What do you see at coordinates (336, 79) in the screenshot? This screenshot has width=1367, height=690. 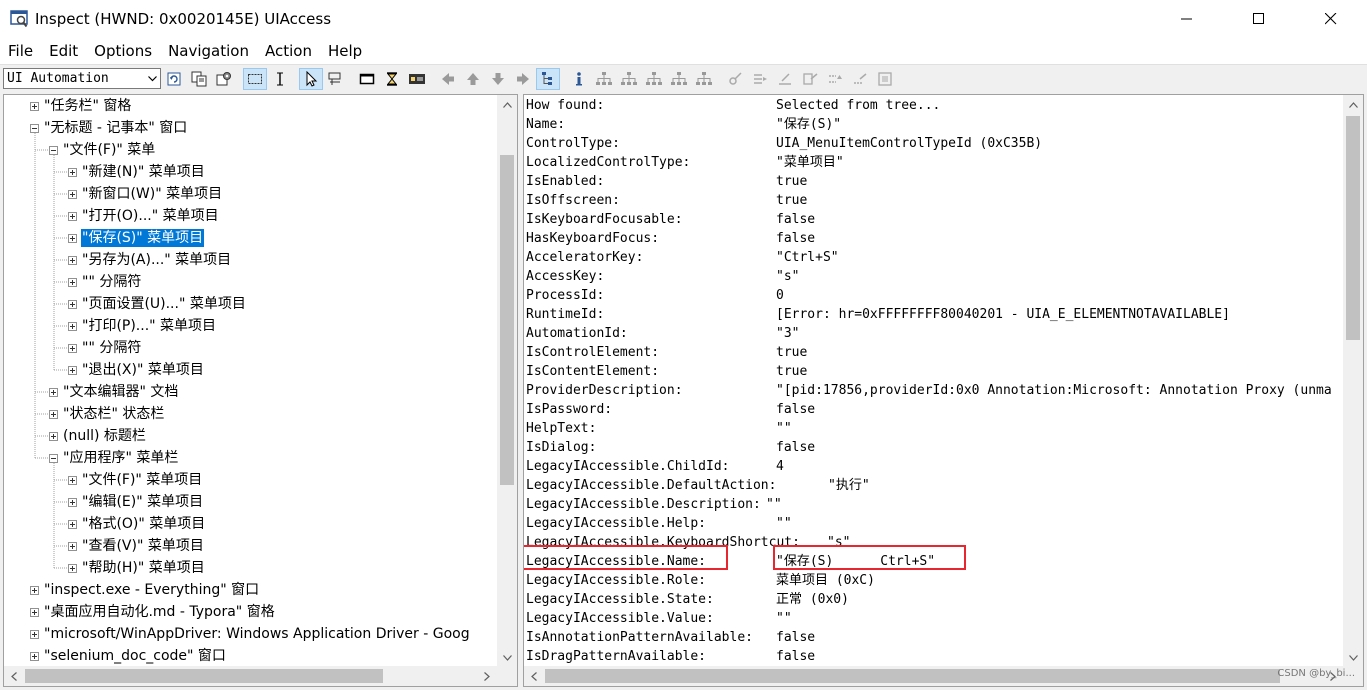 I see `highlight-button` at bounding box center [336, 79].